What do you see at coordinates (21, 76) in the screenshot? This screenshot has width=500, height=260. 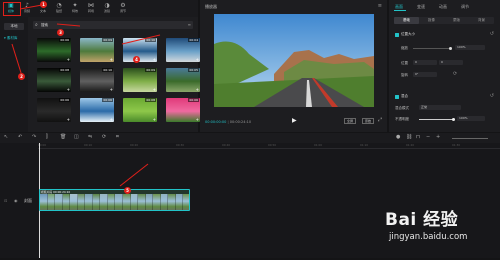 I see `badge-2: 2` at bounding box center [21, 76].